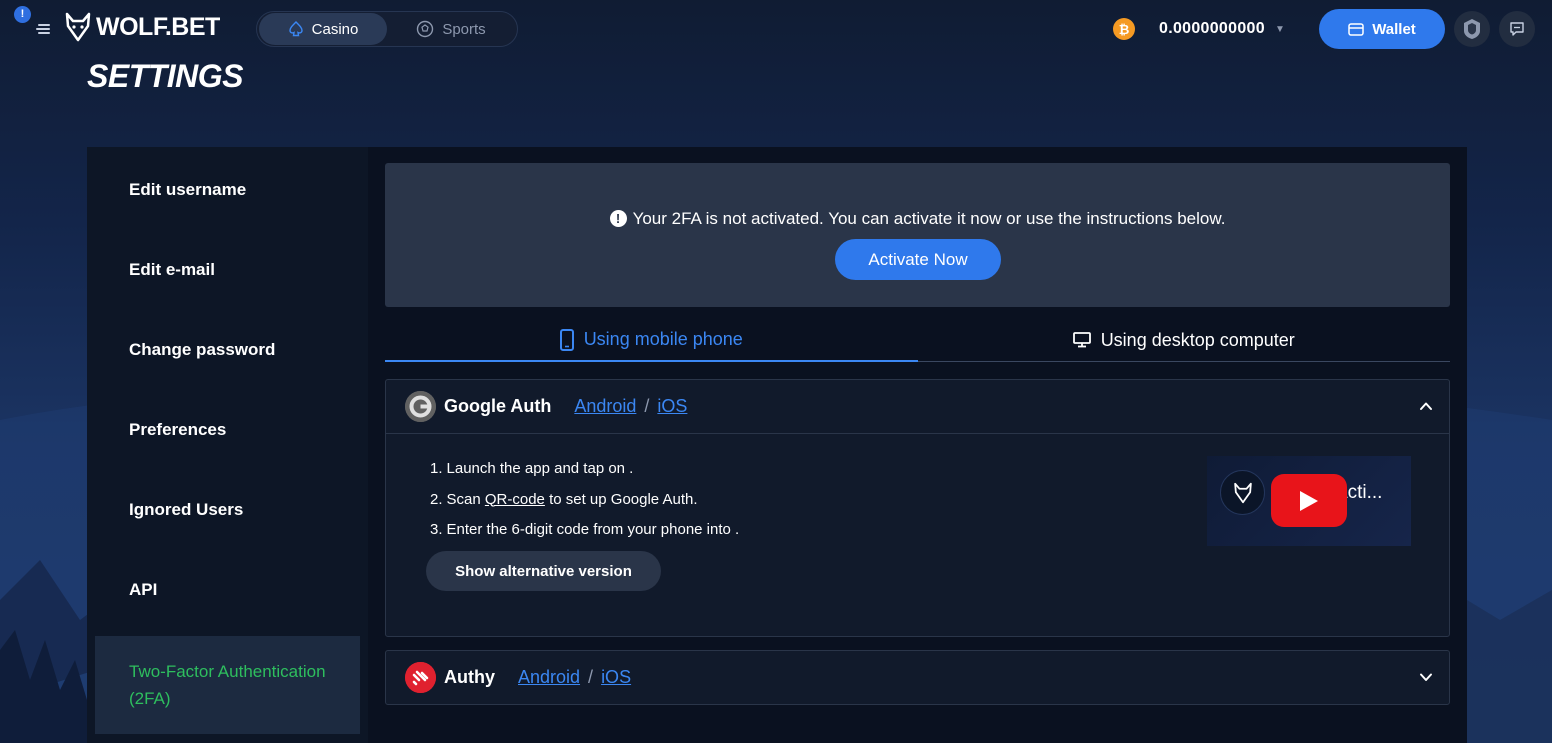 Image resolution: width=1552 pixels, height=743 pixels. What do you see at coordinates (165, 76) in the screenshot?
I see `page-title: SETTINGS` at bounding box center [165, 76].